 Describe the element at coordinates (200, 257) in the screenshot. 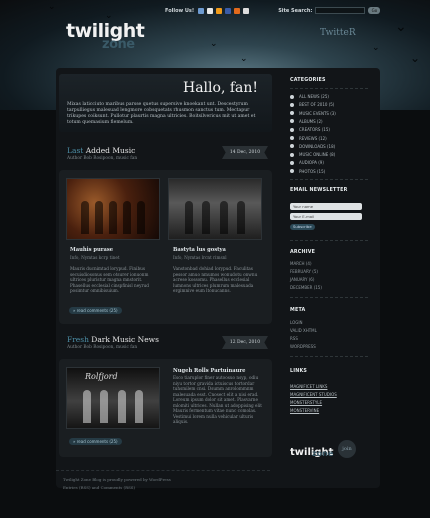

I see `album-subtitle: Info, Nymtas lrcnt rimsnl` at that location.